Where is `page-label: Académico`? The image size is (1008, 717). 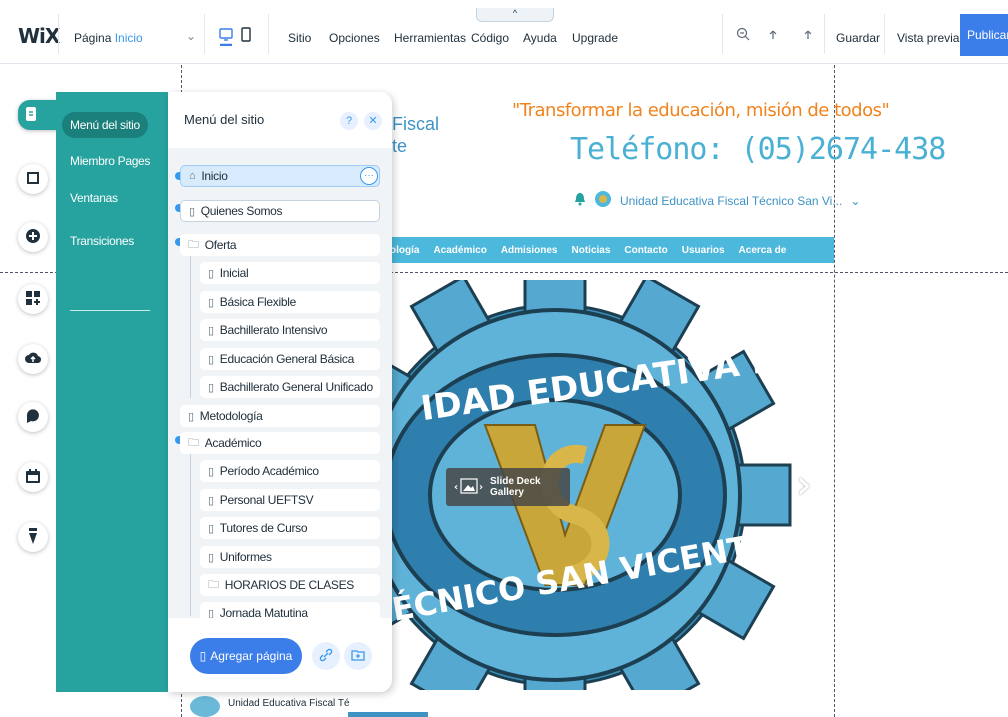 page-label: Académico is located at coordinates (233, 443).